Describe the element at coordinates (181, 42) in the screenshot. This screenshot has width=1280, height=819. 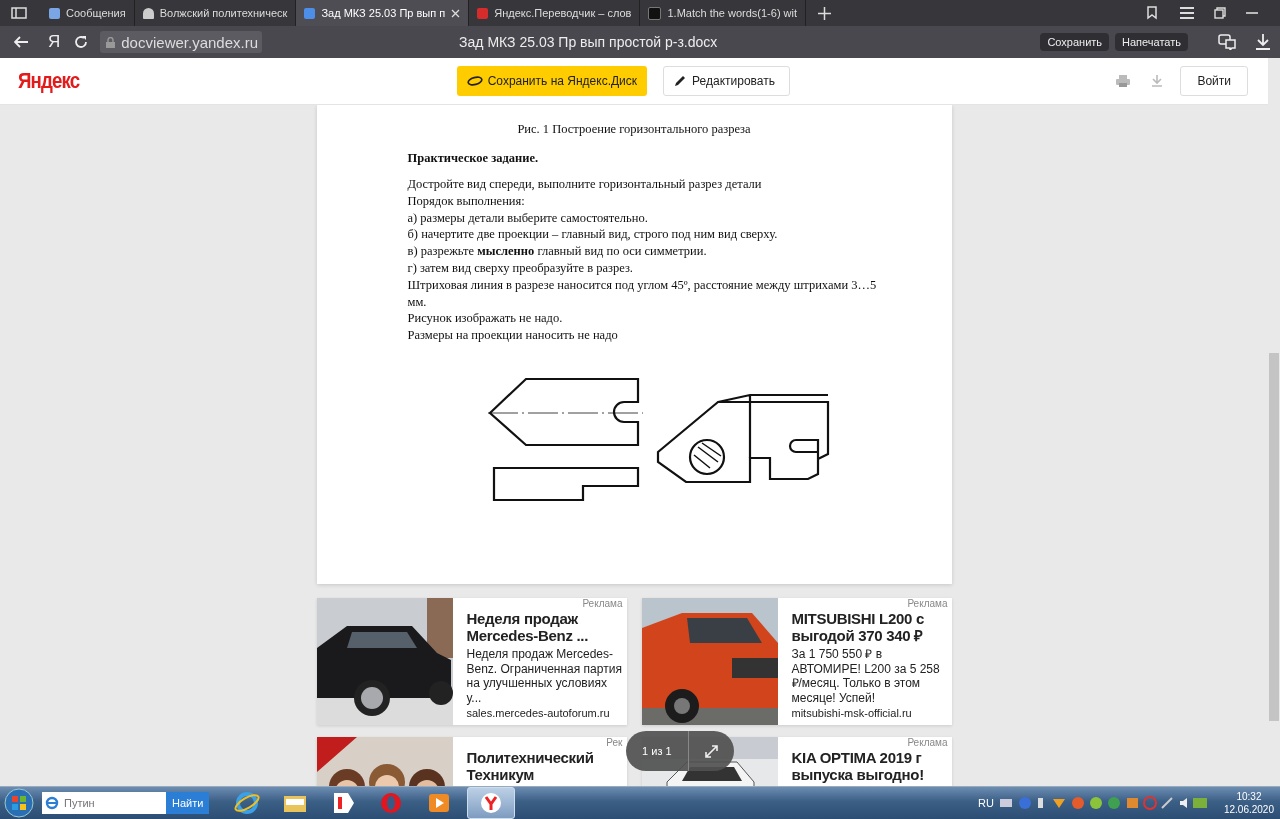
I see `address-field: docviewer.yandex.ru` at that location.